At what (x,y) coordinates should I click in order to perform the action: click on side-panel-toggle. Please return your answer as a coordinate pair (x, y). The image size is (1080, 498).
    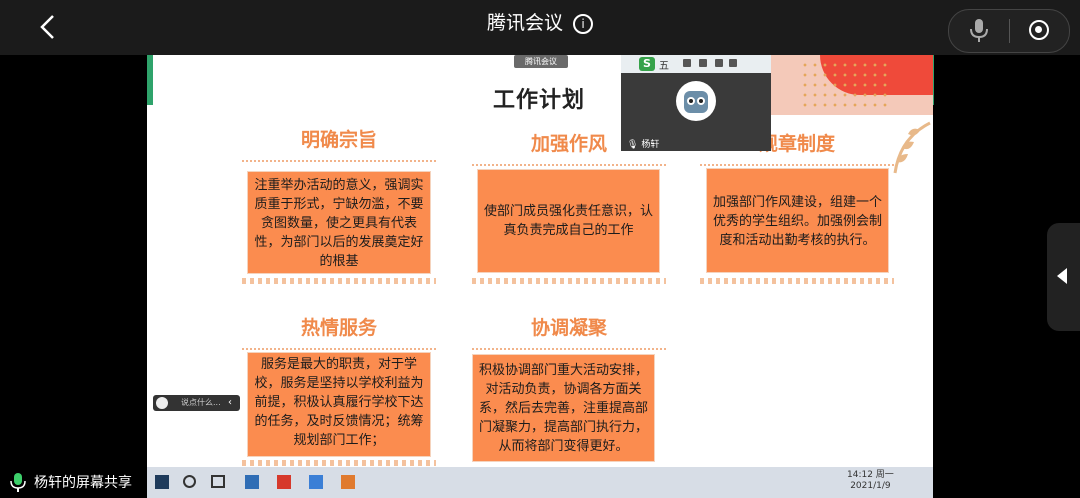
    Looking at the image, I should click on (1063, 277).